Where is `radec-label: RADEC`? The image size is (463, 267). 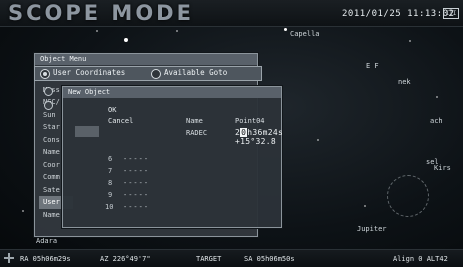 radec-label: RADEC is located at coordinates (197, 133).